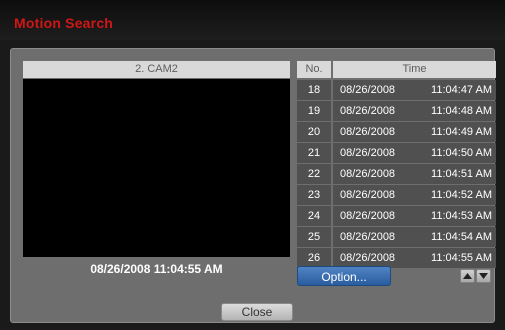  Describe the element at coordinates (64, 23) in the screenshot. I see `window-title: Motion Search` at that location.